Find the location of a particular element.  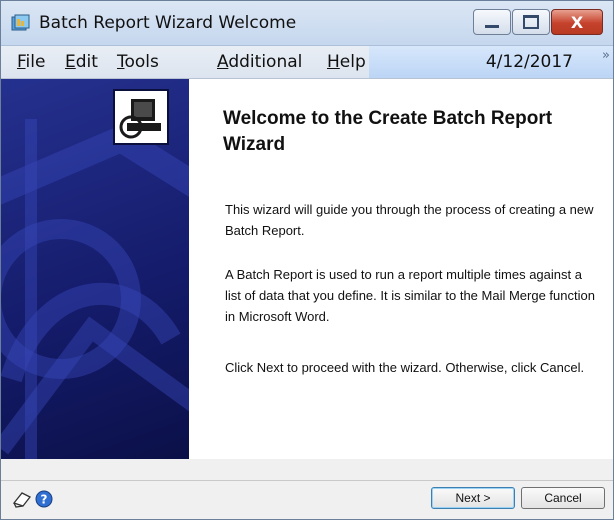

wizard-footer: ? Next > Cancel is located at coordinates (307, 489).